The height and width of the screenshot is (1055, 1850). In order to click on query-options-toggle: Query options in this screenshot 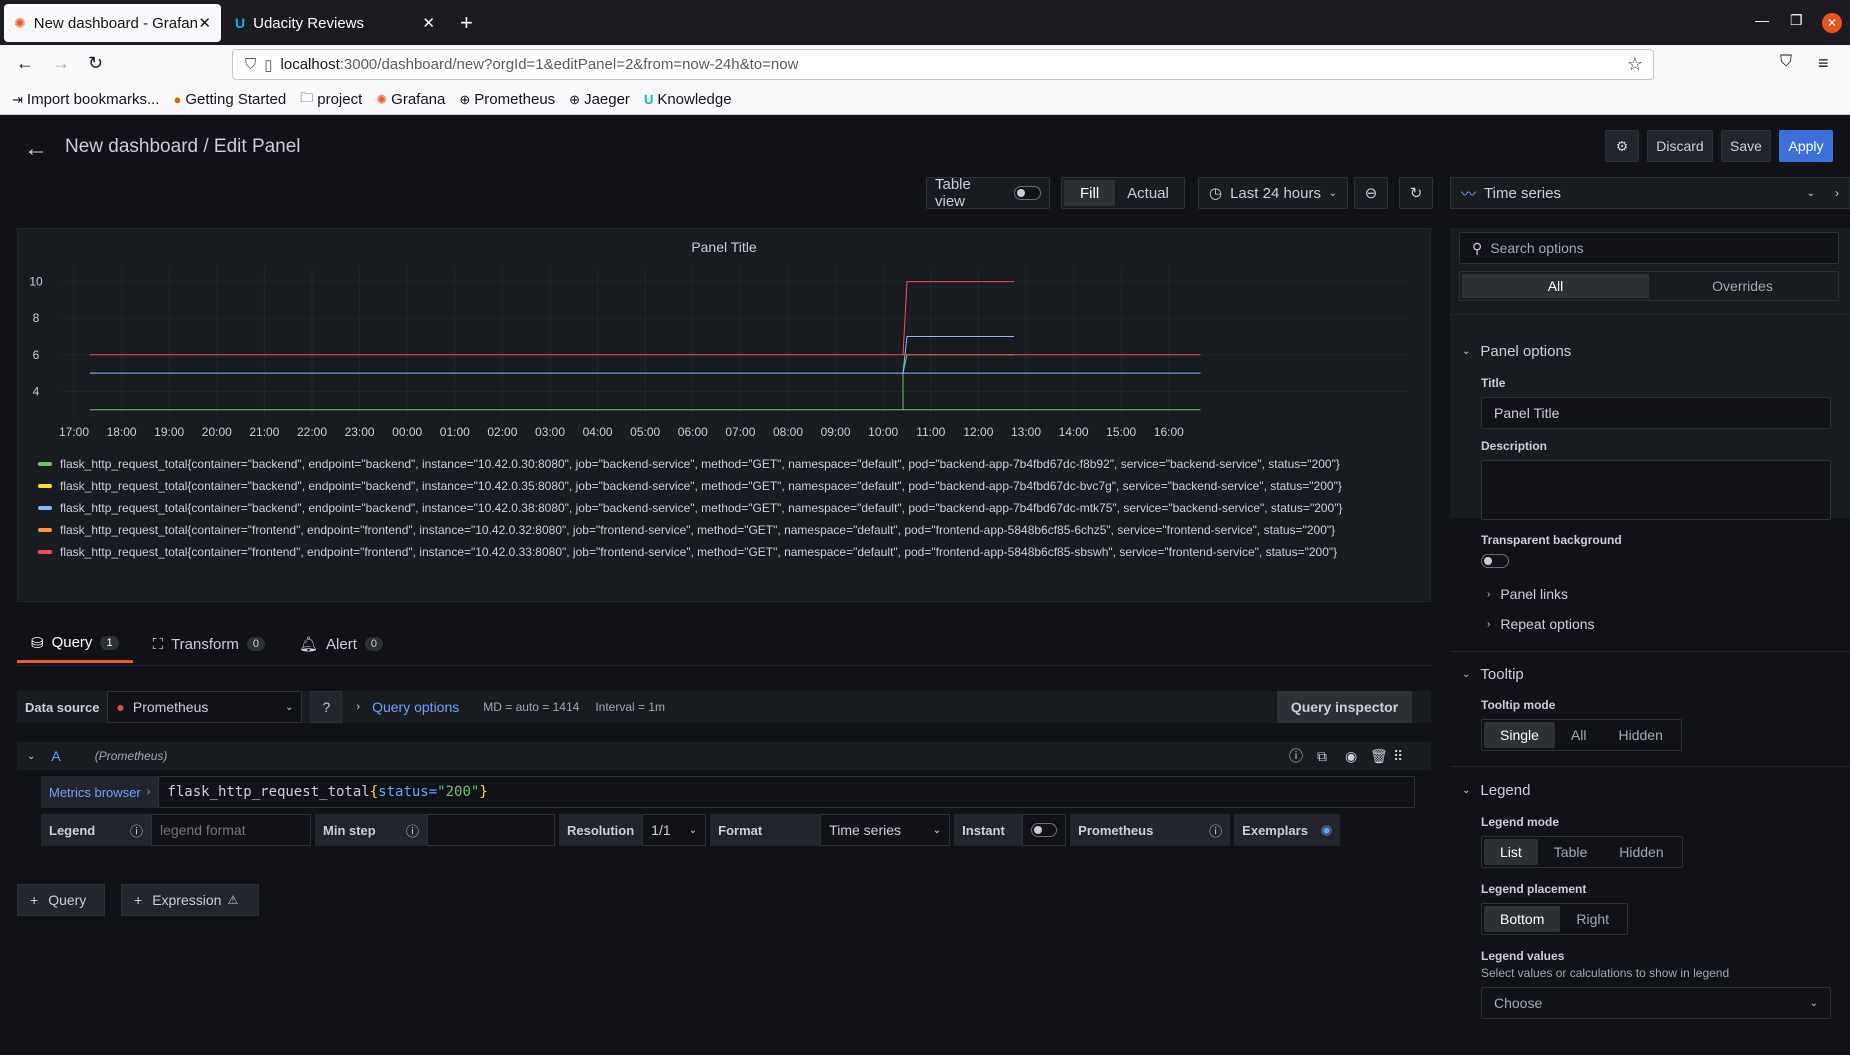, I will do `click(415, 707)`.